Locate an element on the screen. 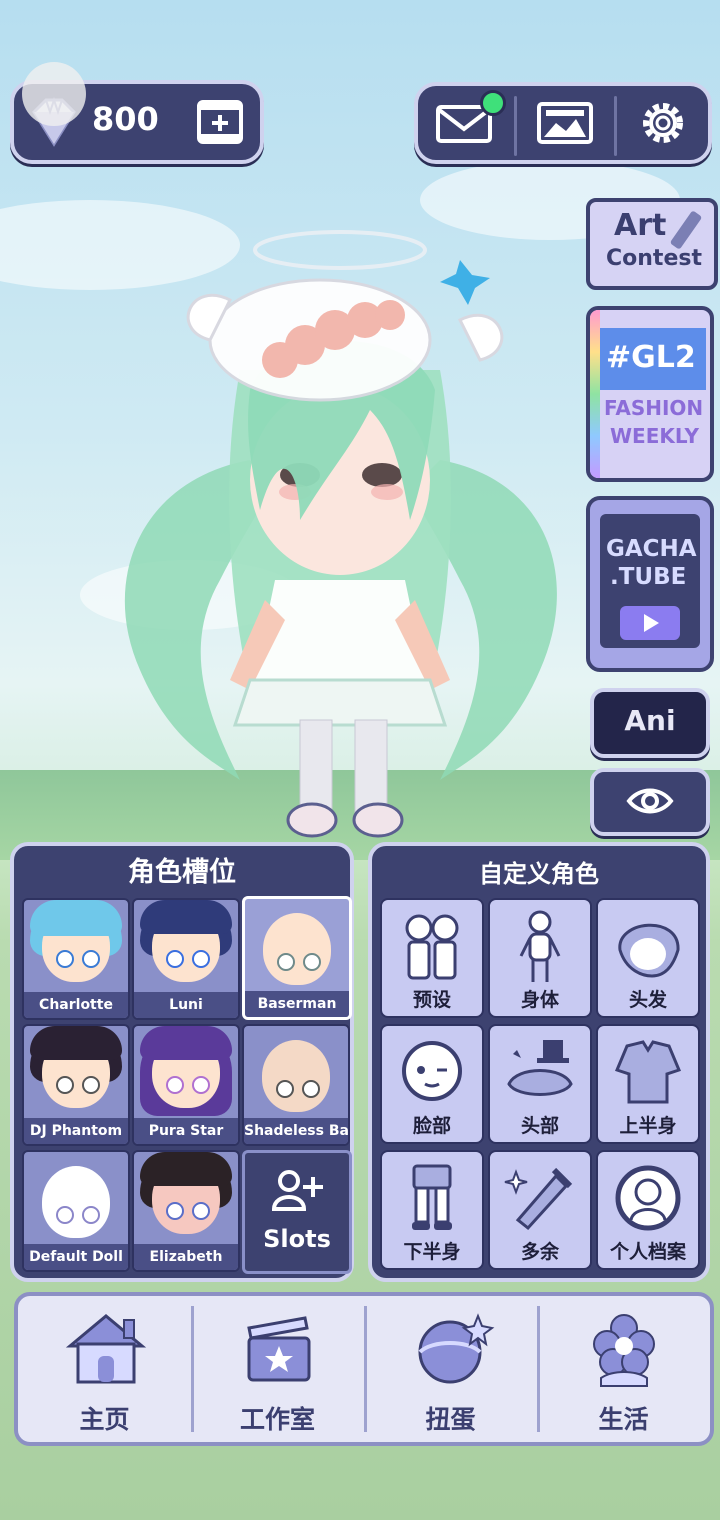 The height and width of the screenshot is (1520, 720). slot-shadeless-bas: Shadeless Bas is located at coordinates (296, 1085).